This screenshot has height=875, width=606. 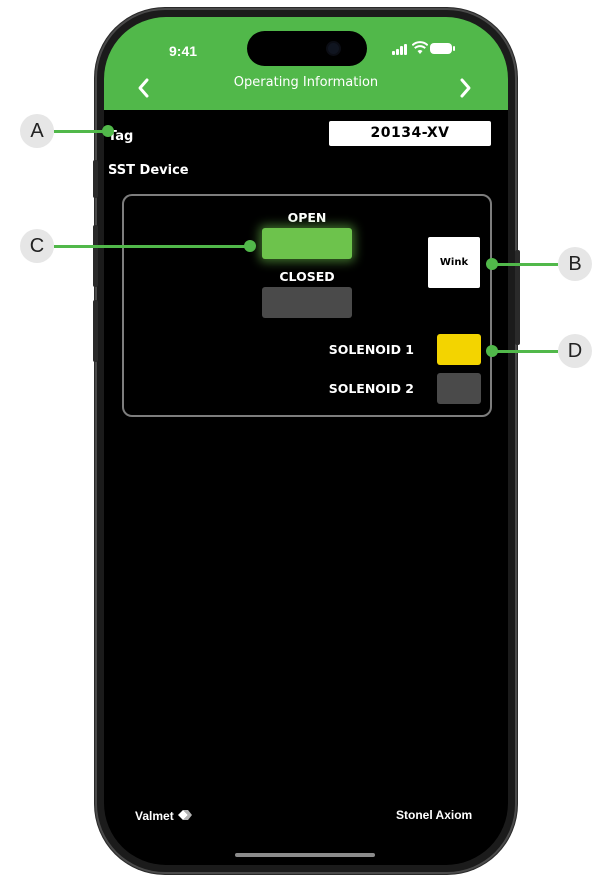 I want to click on status-time: 9:41, so click(x=183, y=51).